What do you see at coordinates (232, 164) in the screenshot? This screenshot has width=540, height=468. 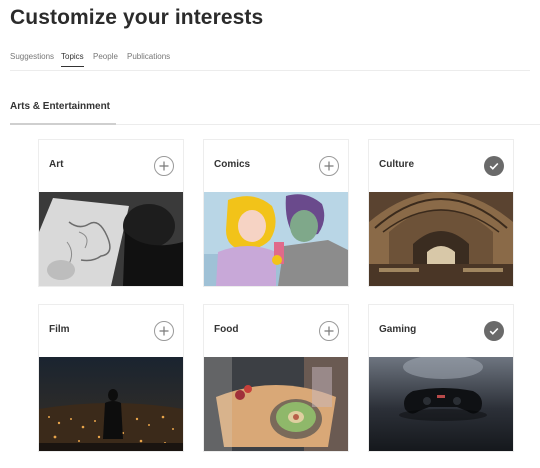 I see `topic-label: Comics` at bounding box center [232, 164].